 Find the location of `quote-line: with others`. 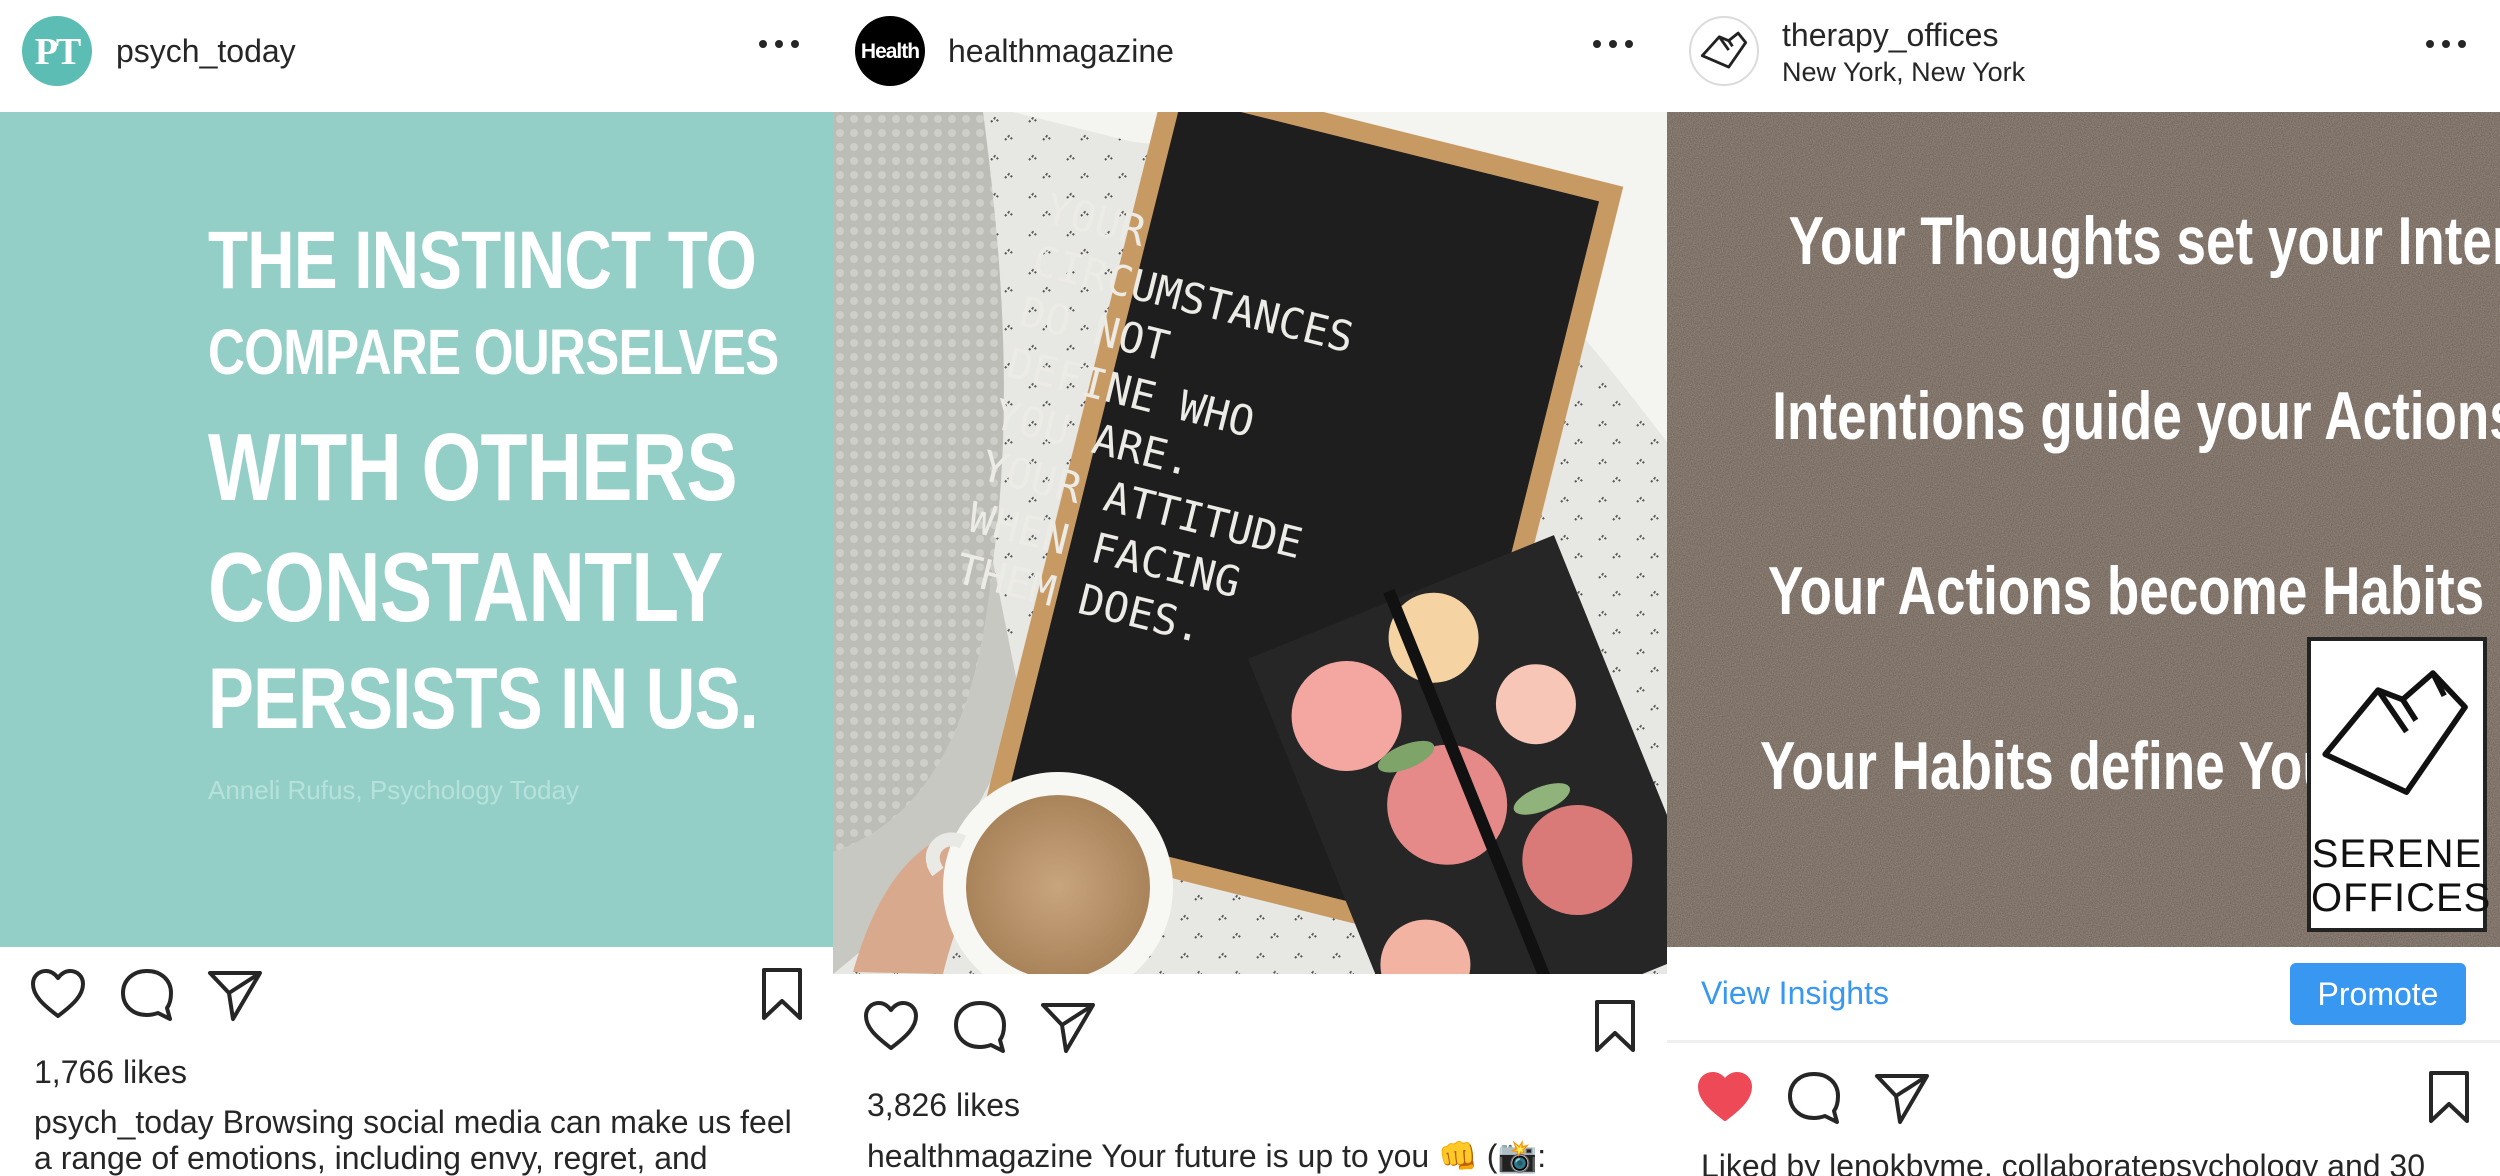

quote-line: with others is located at coordinates (473, 467).